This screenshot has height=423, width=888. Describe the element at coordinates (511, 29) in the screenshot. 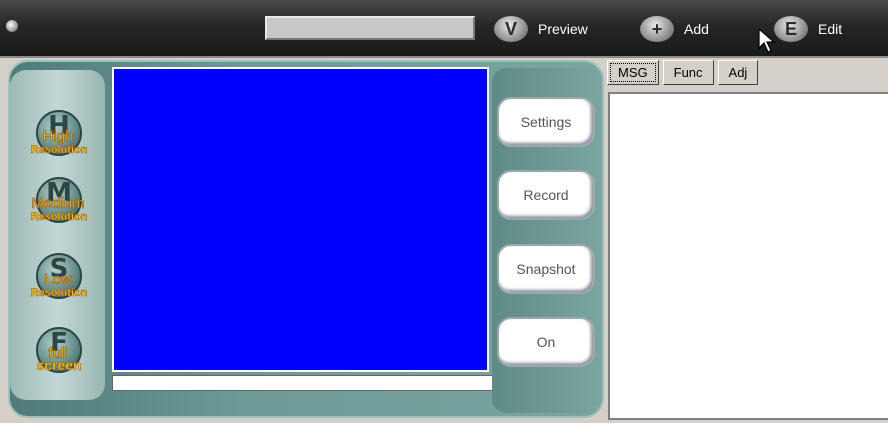

I see `preview-icon: V` at that location.